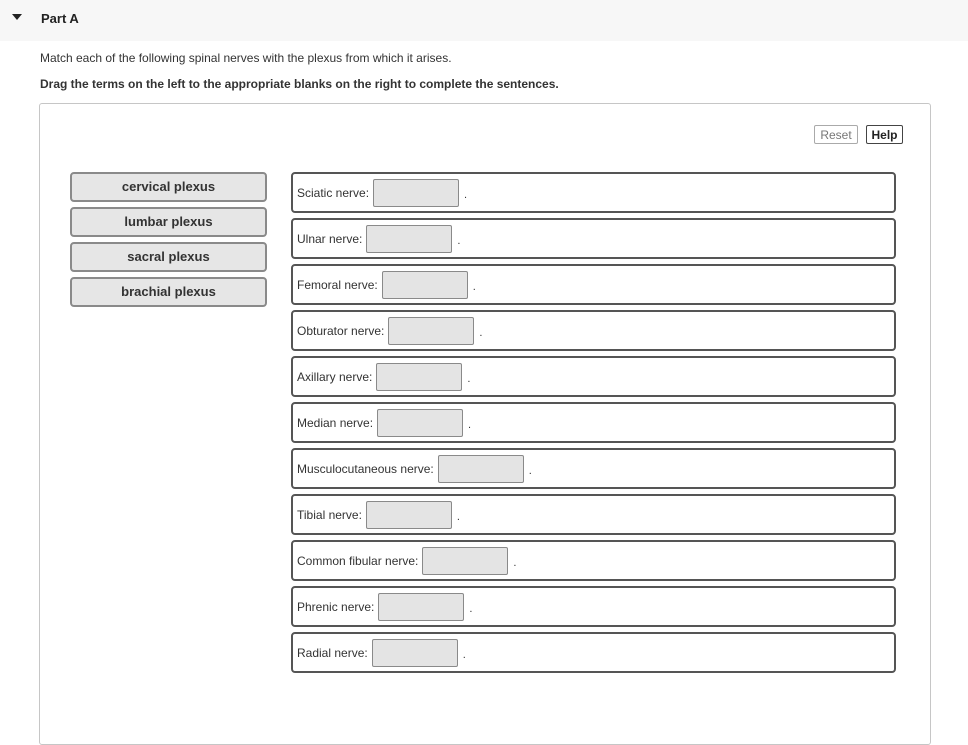  Describe the element at coordinates (335, 423) in the screenshot. I see `sentence-label: Median nerve:` at that location.